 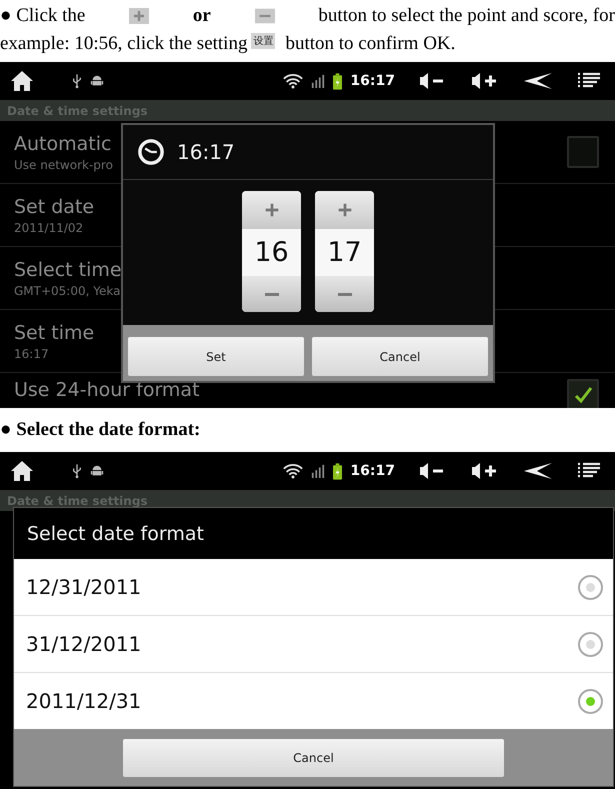 I want to click on body-text: button to confirm OK., so click(x=370, y=44).